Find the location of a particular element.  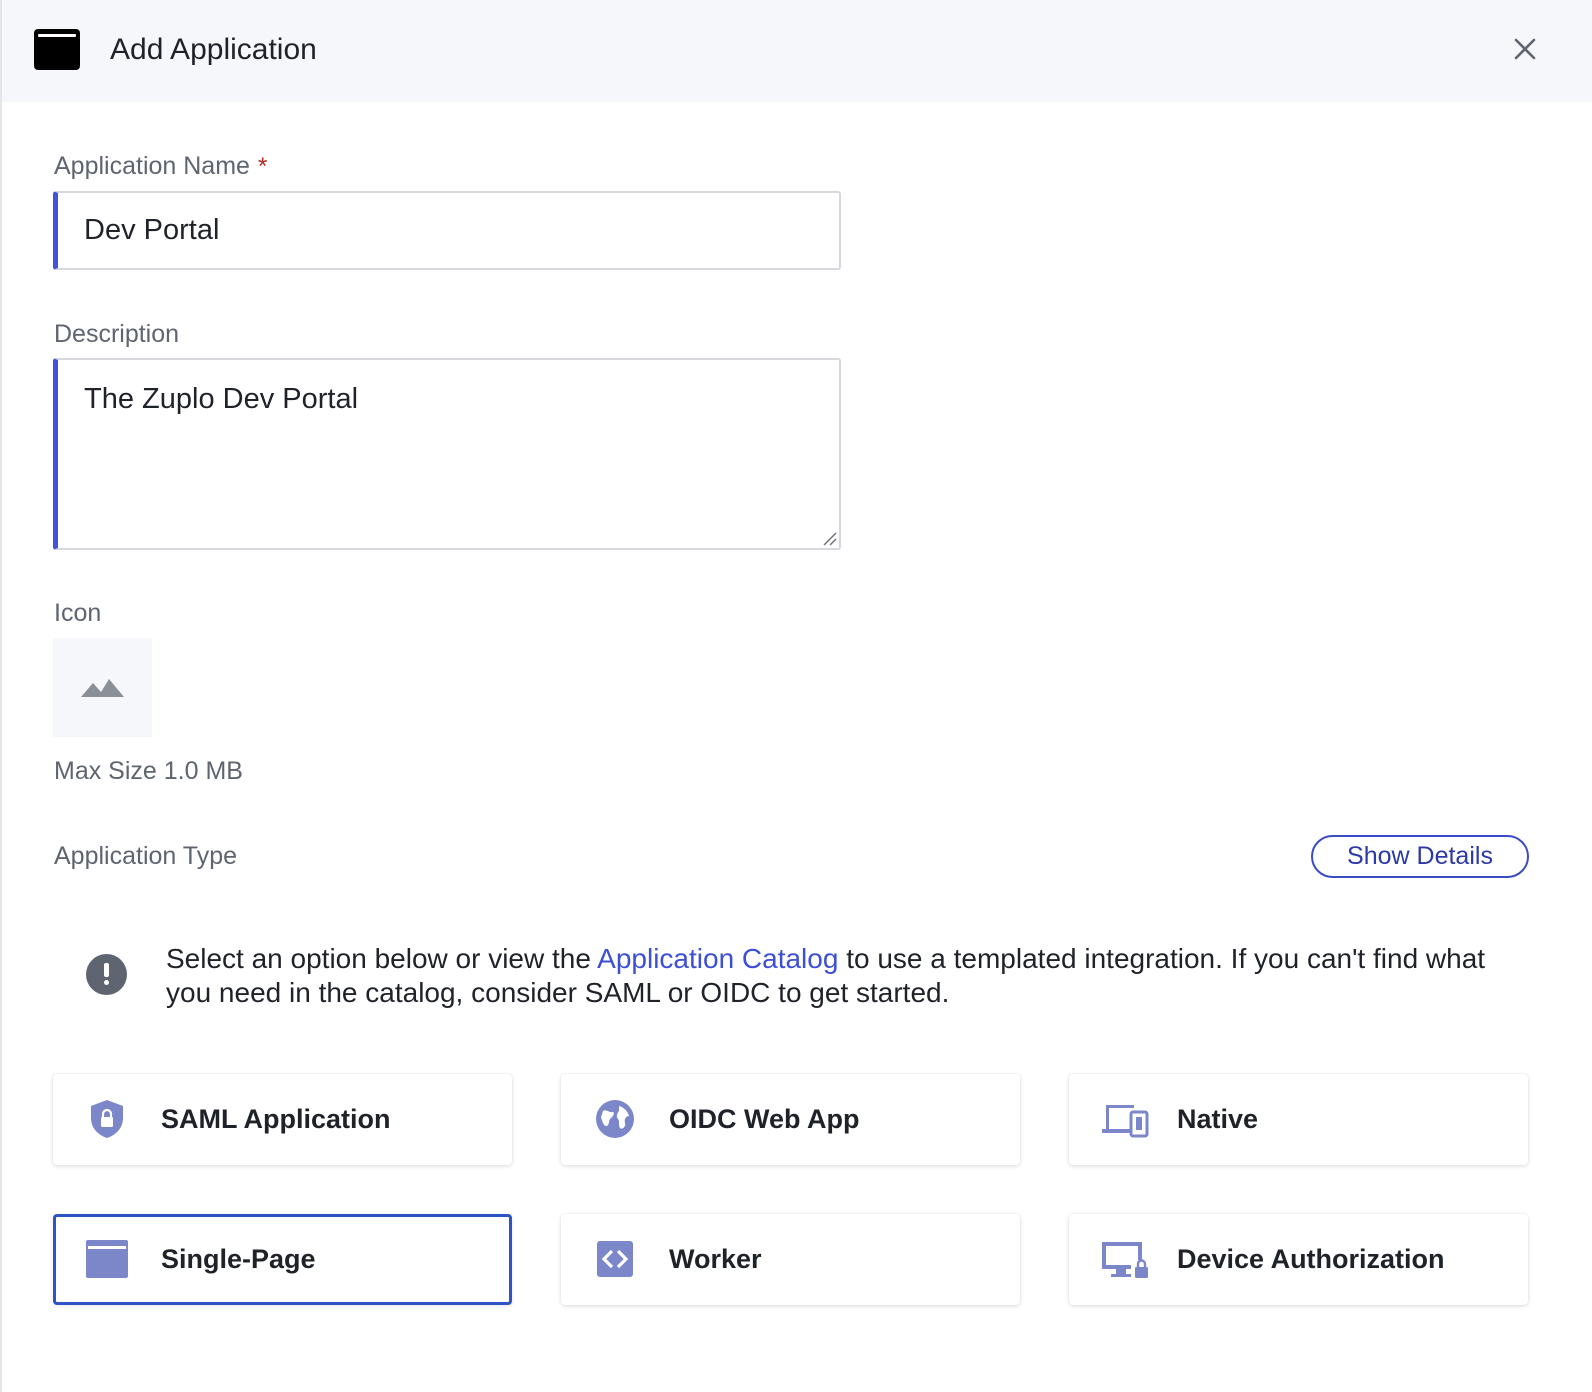

description-textarea: The Zuplo Dev Portal is located at coordinates (447, 454).